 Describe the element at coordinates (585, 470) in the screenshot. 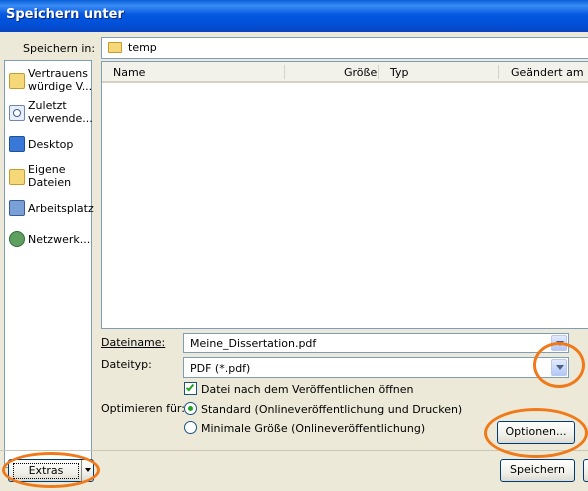

I see `cancel-button` at that location.